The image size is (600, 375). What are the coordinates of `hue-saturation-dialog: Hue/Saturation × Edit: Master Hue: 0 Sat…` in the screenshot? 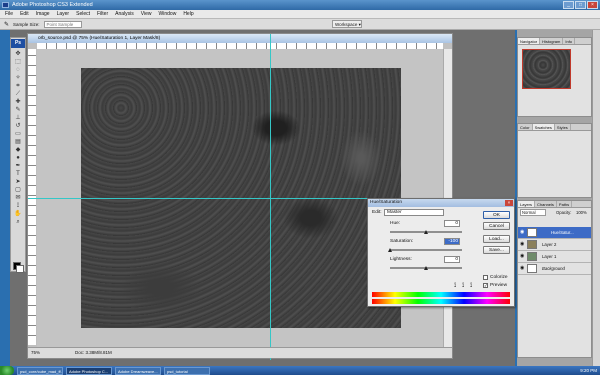 It's located at (441, 252).